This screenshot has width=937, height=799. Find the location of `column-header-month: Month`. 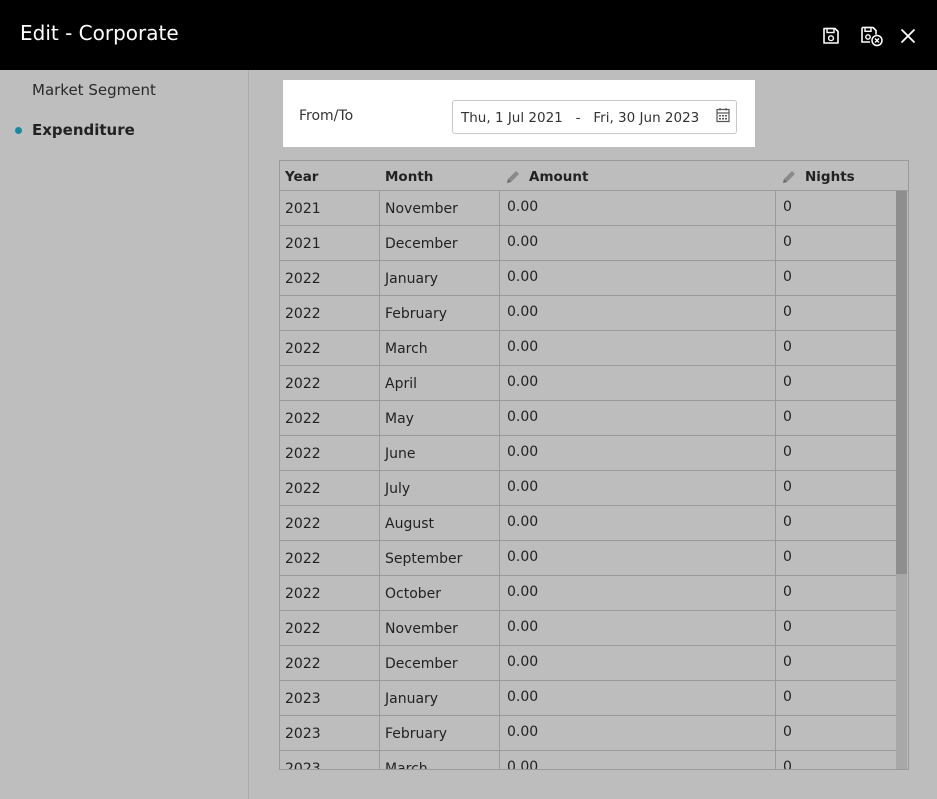

column-header-month: Month is located at coordinates (409, 177).